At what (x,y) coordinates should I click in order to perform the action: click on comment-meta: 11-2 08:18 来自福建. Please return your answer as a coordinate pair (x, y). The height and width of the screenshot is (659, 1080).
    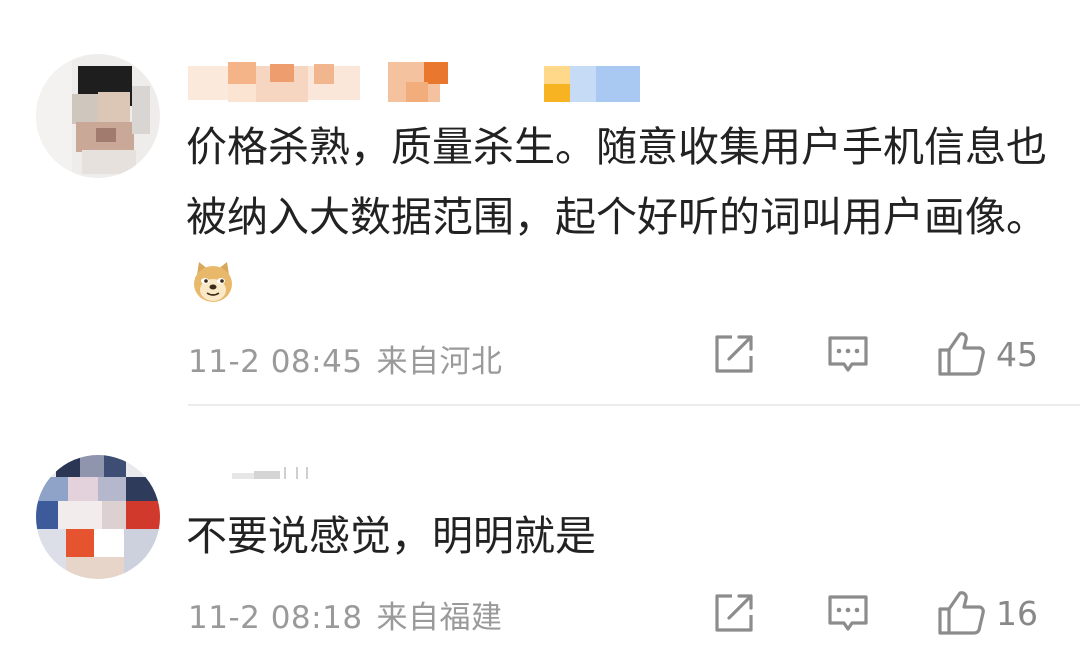
    Looking at the image, I should click on (345, 614).